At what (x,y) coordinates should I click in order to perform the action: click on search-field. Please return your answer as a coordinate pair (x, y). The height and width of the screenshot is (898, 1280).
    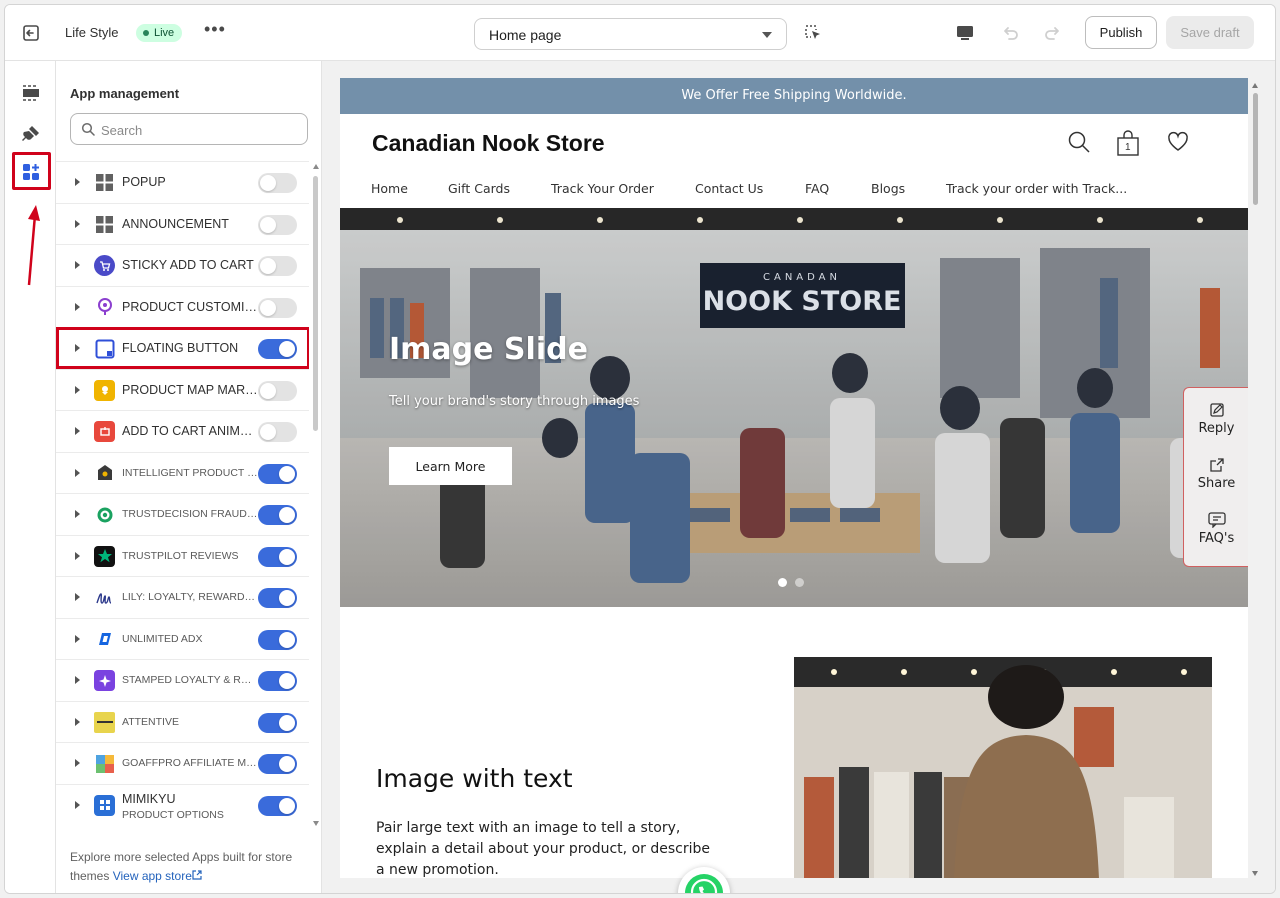
    Looking at the image, I should click on (189, 129).